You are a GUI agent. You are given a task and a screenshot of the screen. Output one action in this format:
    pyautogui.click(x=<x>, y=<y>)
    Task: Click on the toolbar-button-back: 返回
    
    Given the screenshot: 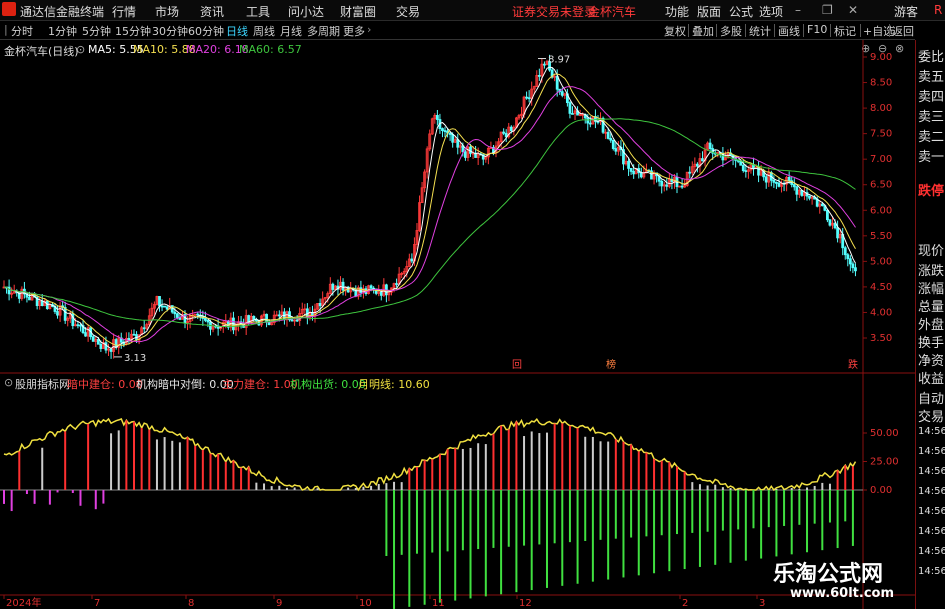 What is the action you would take?
    pyautogui.click(x=903, y=31)
    